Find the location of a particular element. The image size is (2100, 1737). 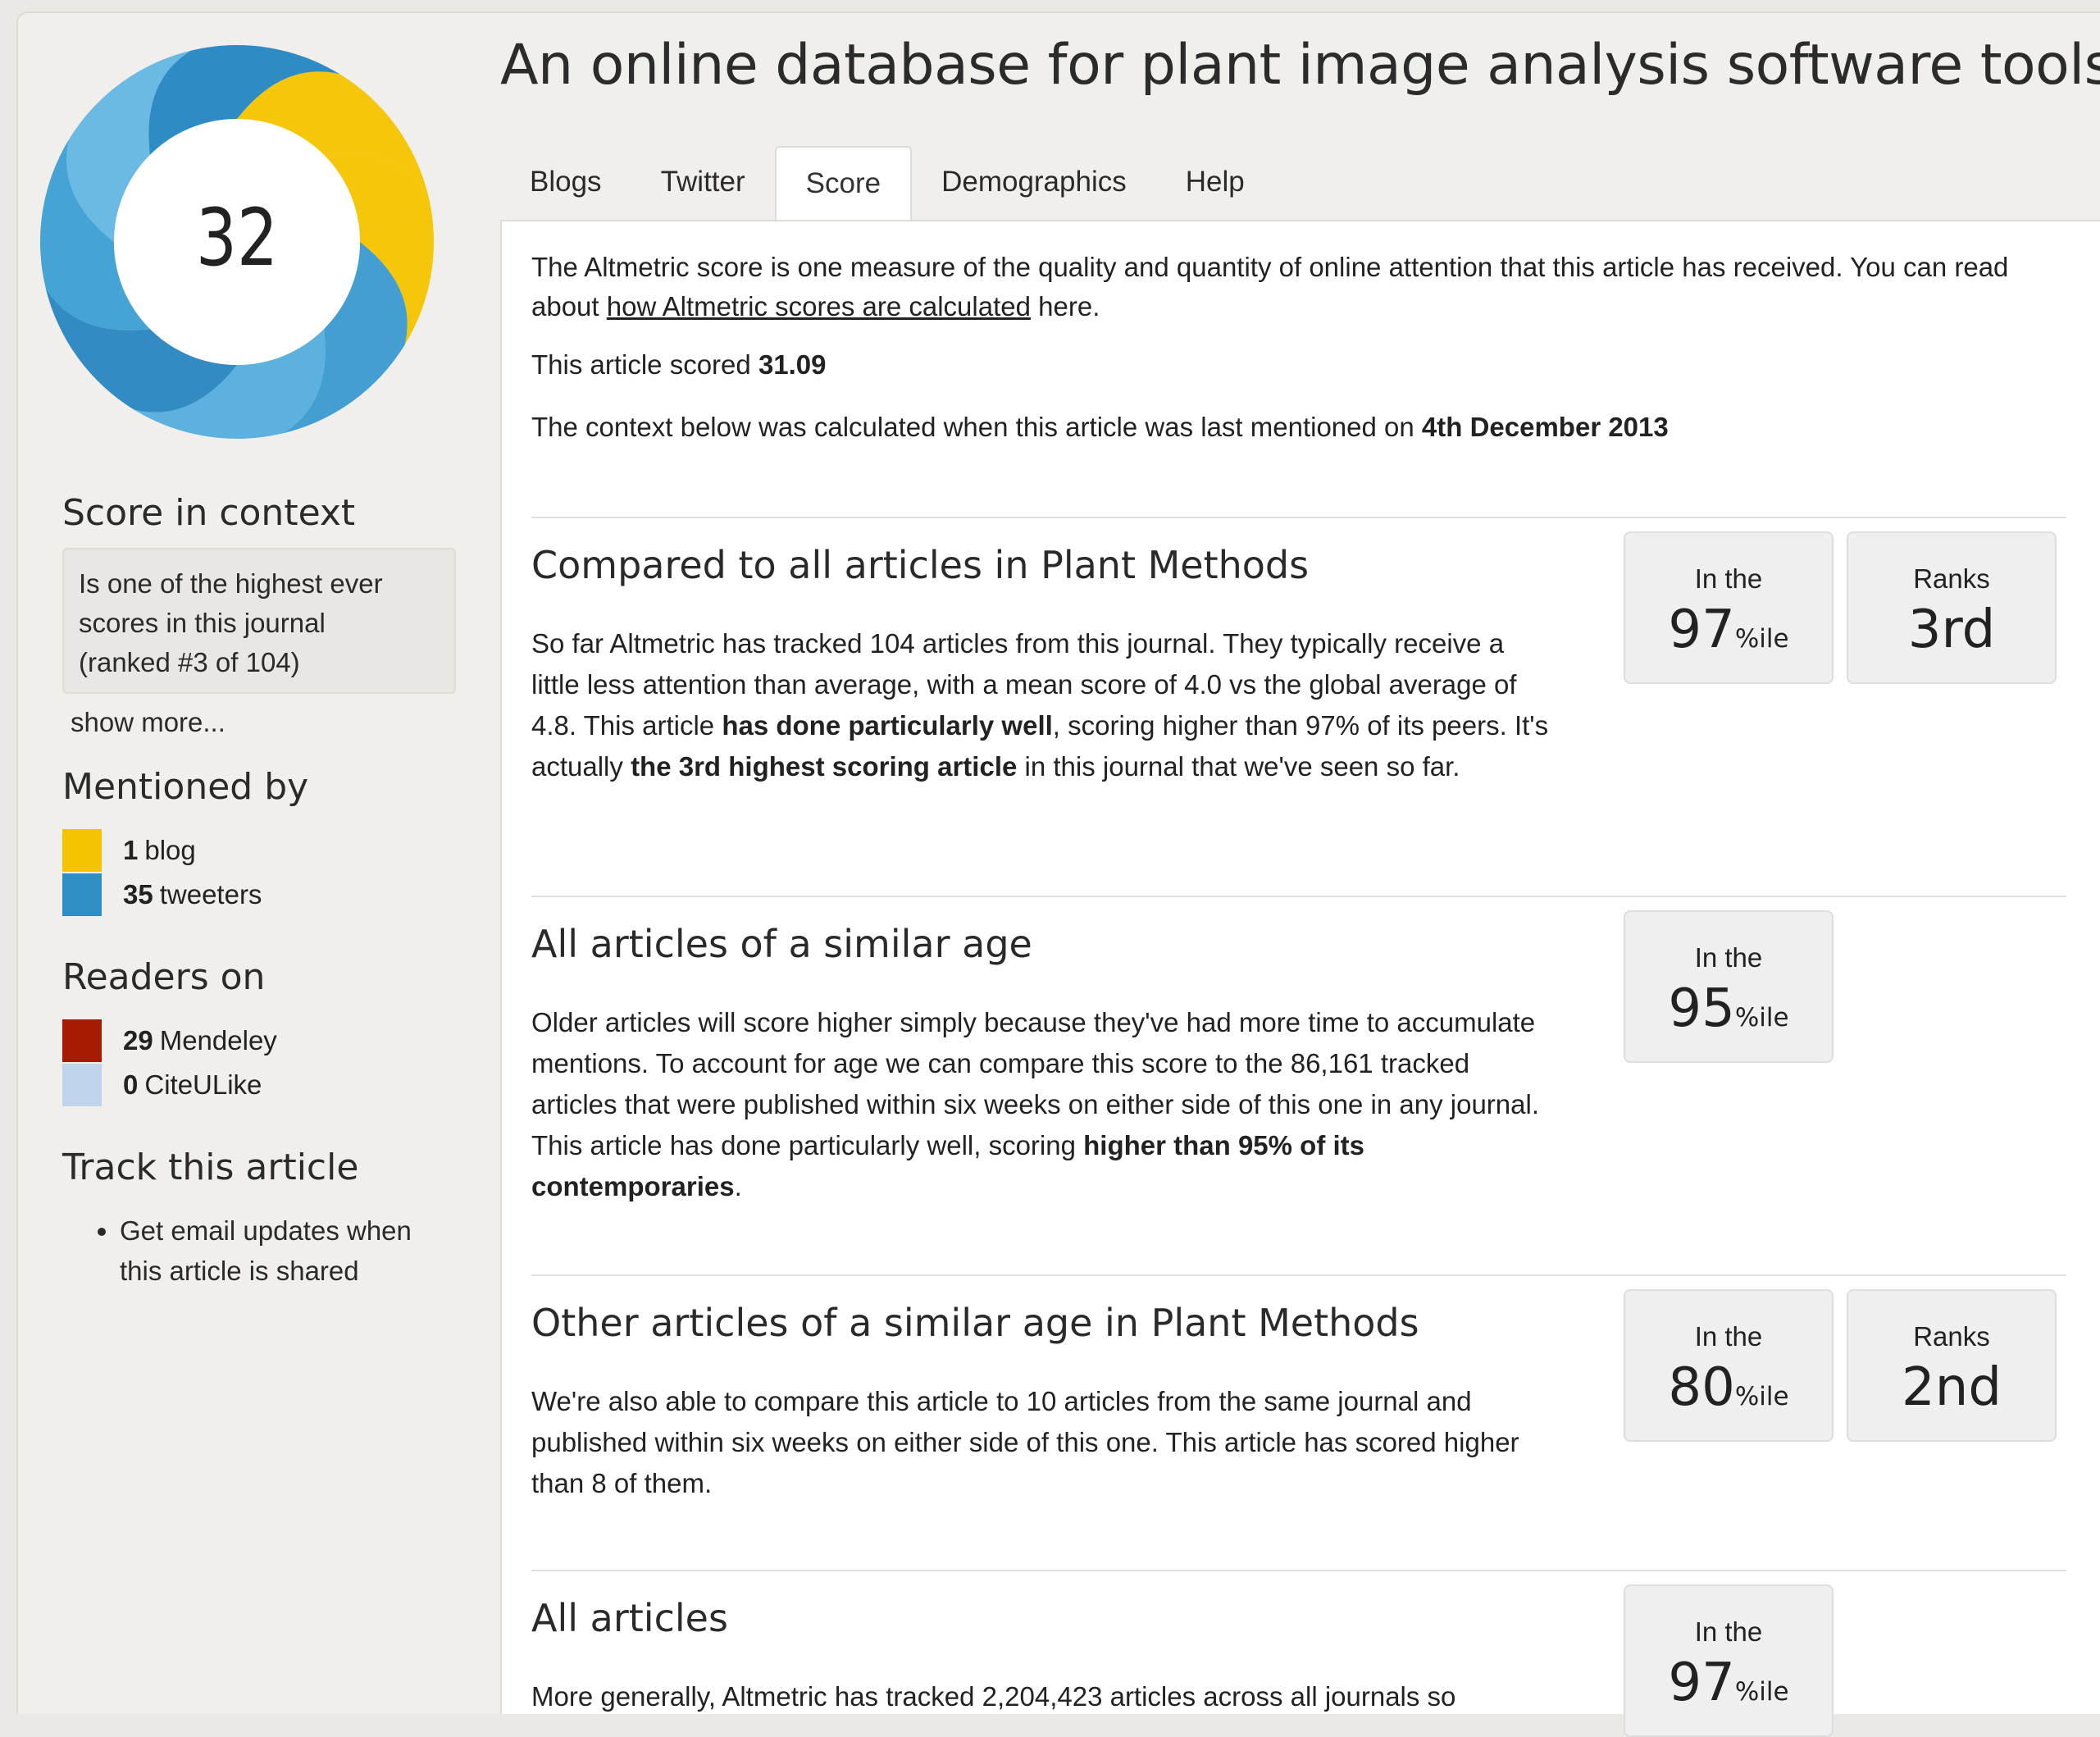

context-line: Is one of the highest ever is located at coordinates (231, 583).